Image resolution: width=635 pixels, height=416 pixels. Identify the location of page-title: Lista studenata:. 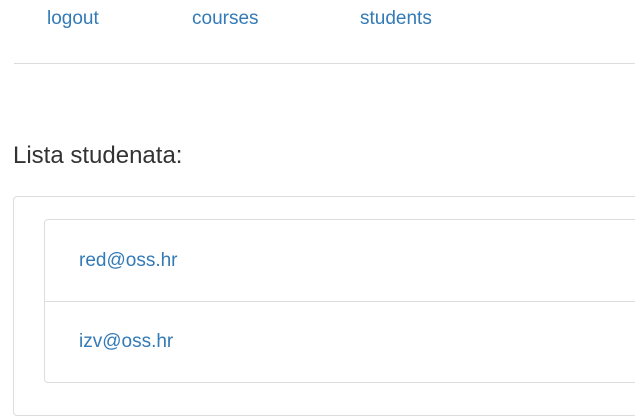
(98, 155).